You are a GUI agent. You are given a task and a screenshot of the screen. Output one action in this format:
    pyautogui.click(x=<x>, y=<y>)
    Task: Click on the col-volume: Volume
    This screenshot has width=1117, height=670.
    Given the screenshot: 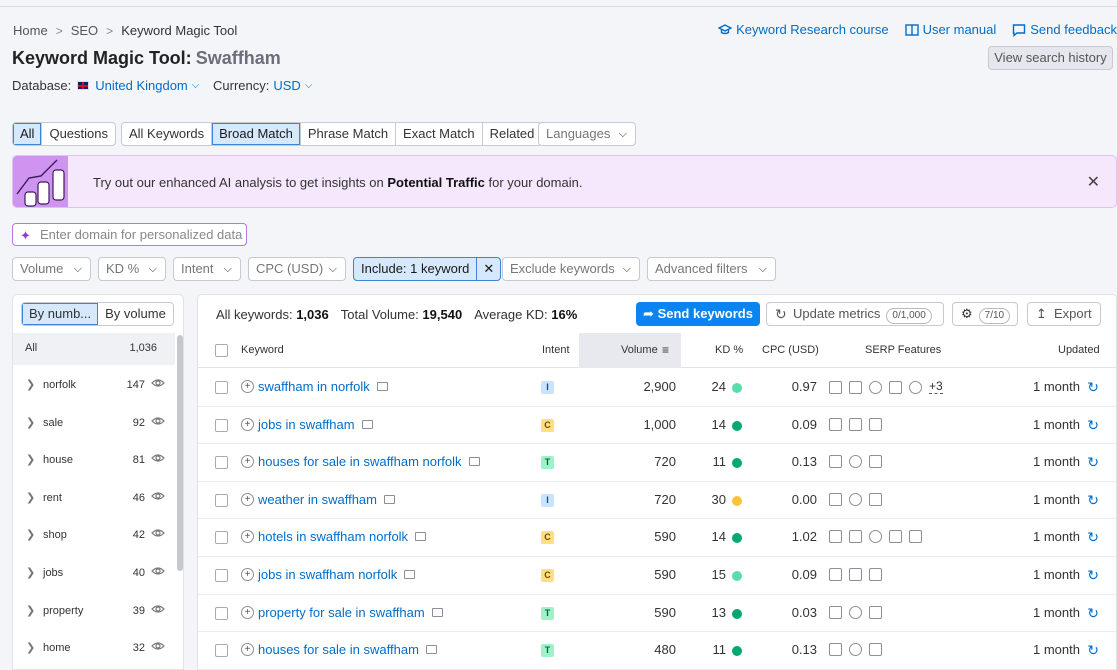 What is the action you would take?
    pyautogui.click(x=639, y=350)
    